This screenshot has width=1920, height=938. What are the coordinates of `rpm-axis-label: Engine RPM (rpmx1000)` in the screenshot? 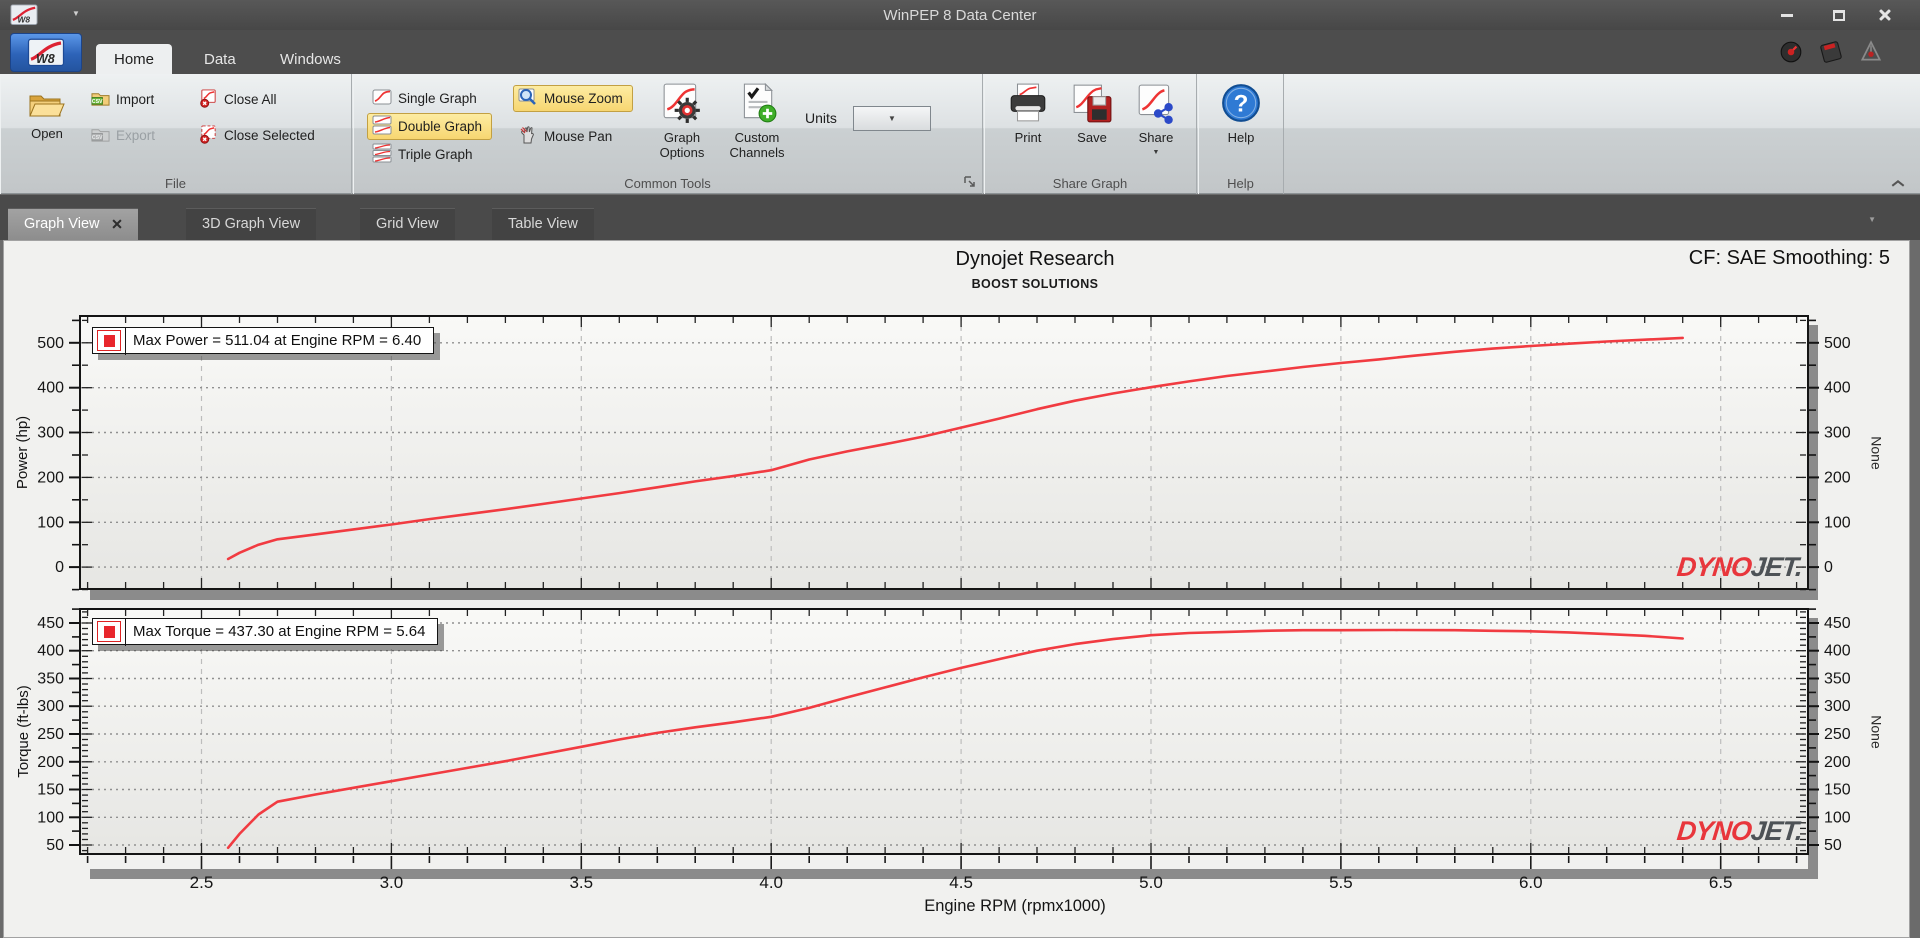 It's located at (1015, 906).